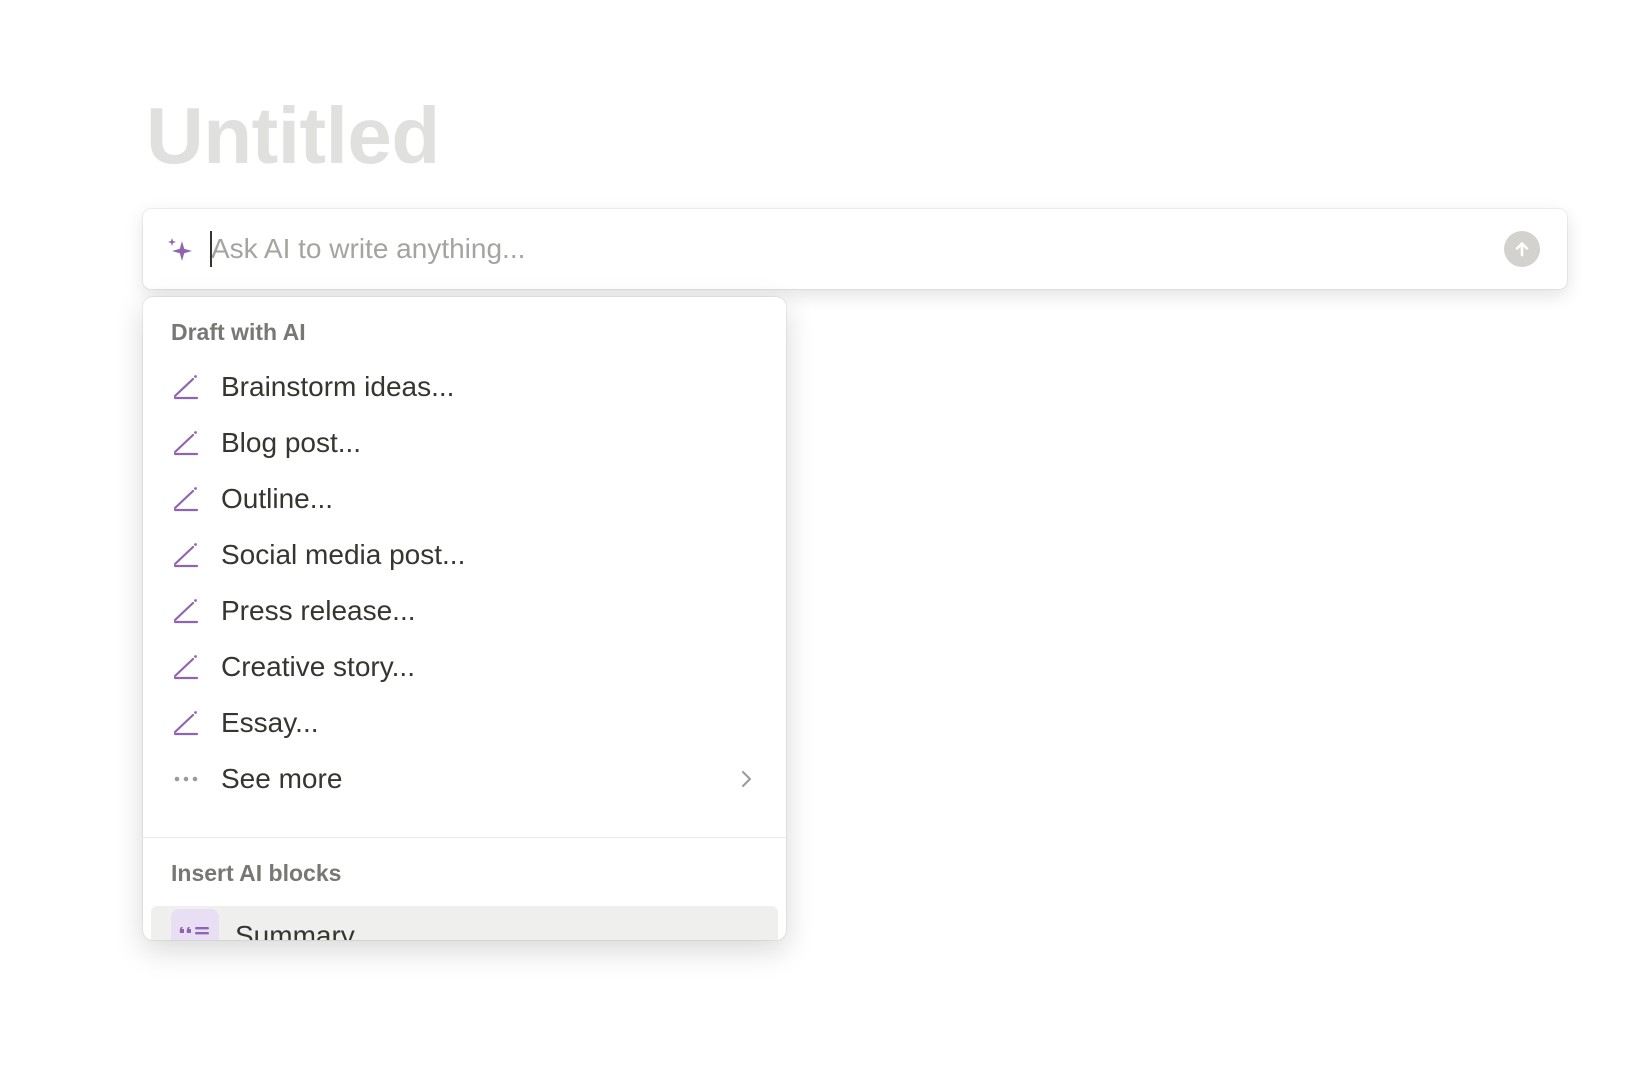 The height and width of the screenshot is (1088, 1648). I want to click on ai-prompt-bar, so click(855, 249).